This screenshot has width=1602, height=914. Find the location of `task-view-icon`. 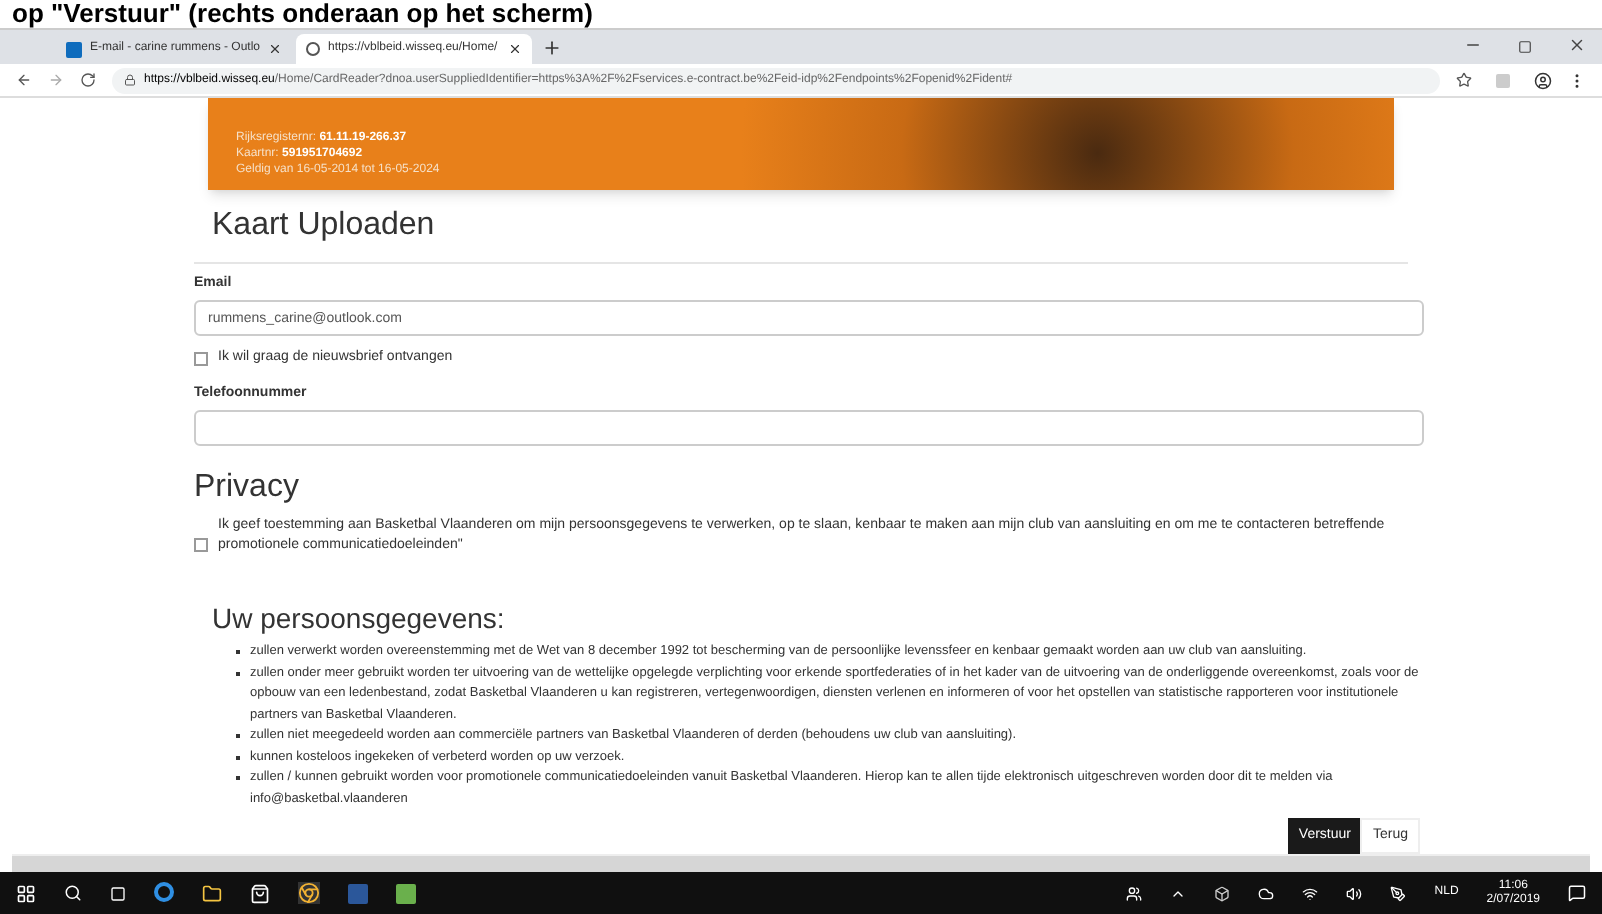

task-view-icon is located at coordinates (118, 893).